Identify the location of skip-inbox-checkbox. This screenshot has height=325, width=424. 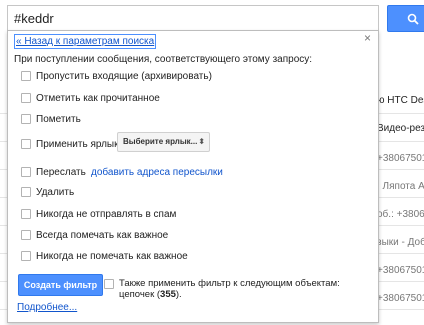
(26, 76).